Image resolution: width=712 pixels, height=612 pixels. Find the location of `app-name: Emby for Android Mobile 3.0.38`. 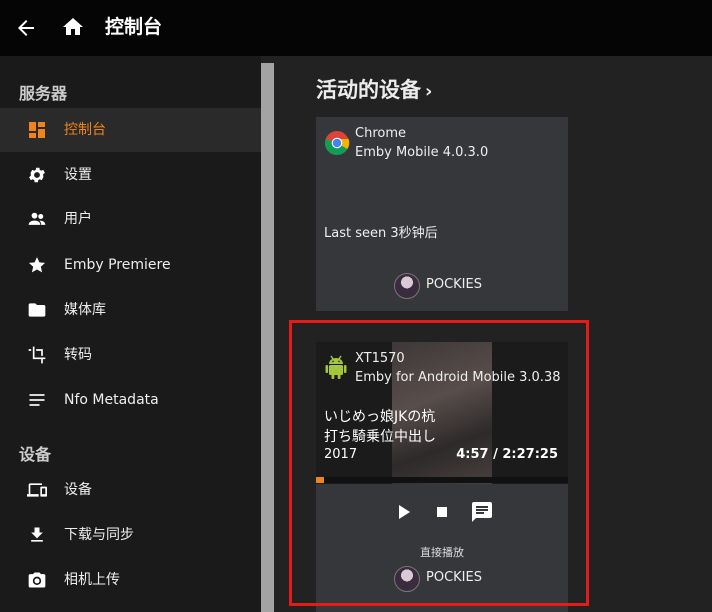

app-name: Emby for Android Mobile 3.0.38 is located at coordinates (458, 377).